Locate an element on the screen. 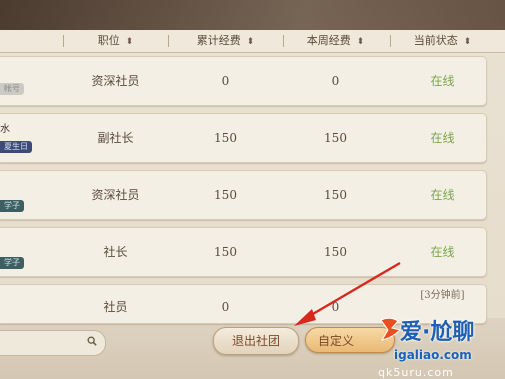  watermark-url-secondary: qk5uru.com is located at coordinates (416, 372).